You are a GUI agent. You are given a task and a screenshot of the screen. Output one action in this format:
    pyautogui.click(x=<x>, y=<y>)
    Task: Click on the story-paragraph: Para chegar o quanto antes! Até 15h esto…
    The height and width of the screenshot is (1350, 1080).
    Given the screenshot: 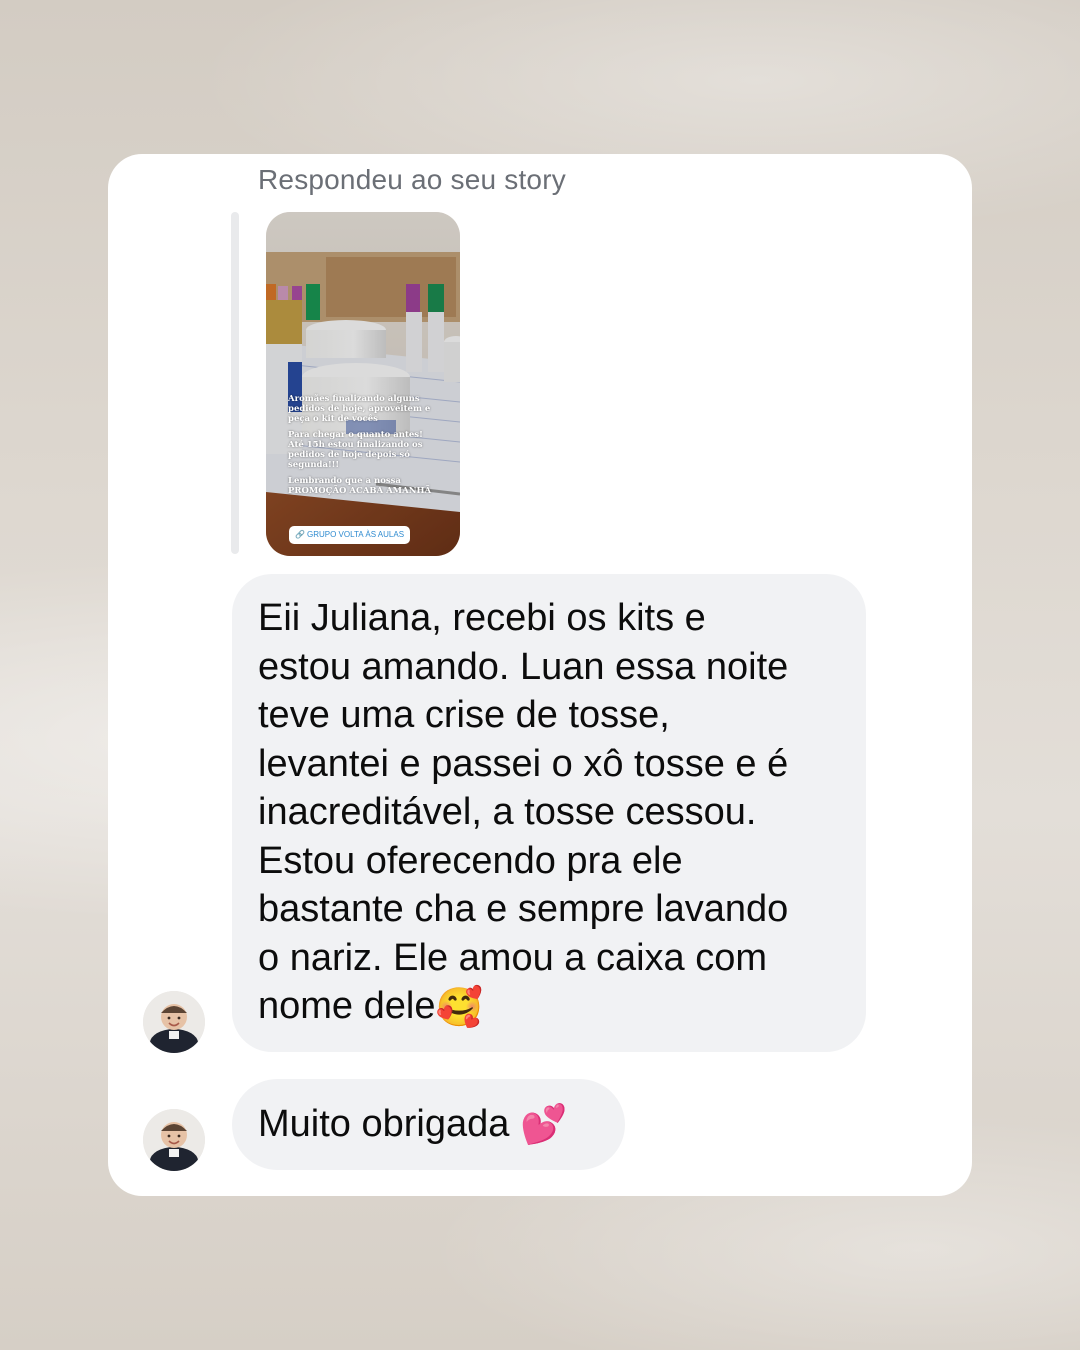 What is the action you would take?
    pyautogui.click(x=355, y=450)
    